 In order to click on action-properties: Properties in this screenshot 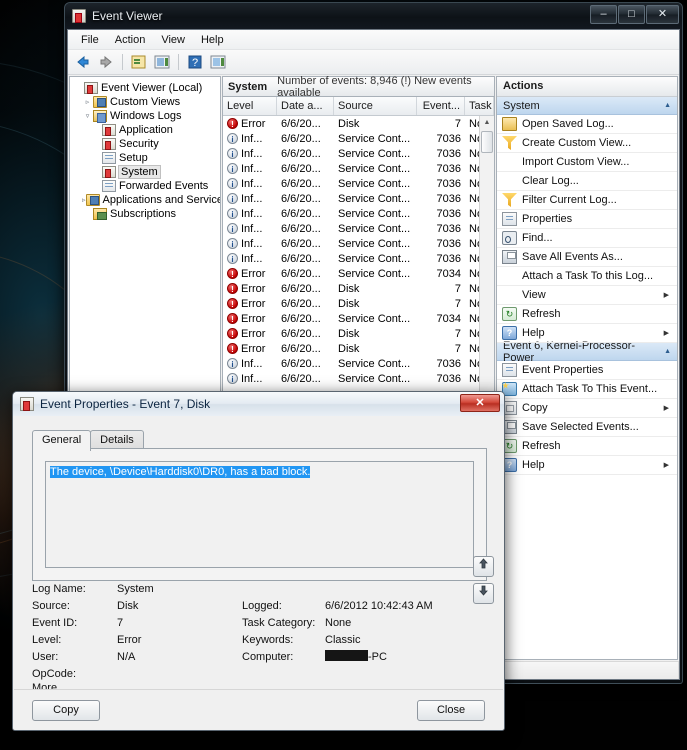, I will do `click(587, 219)`.